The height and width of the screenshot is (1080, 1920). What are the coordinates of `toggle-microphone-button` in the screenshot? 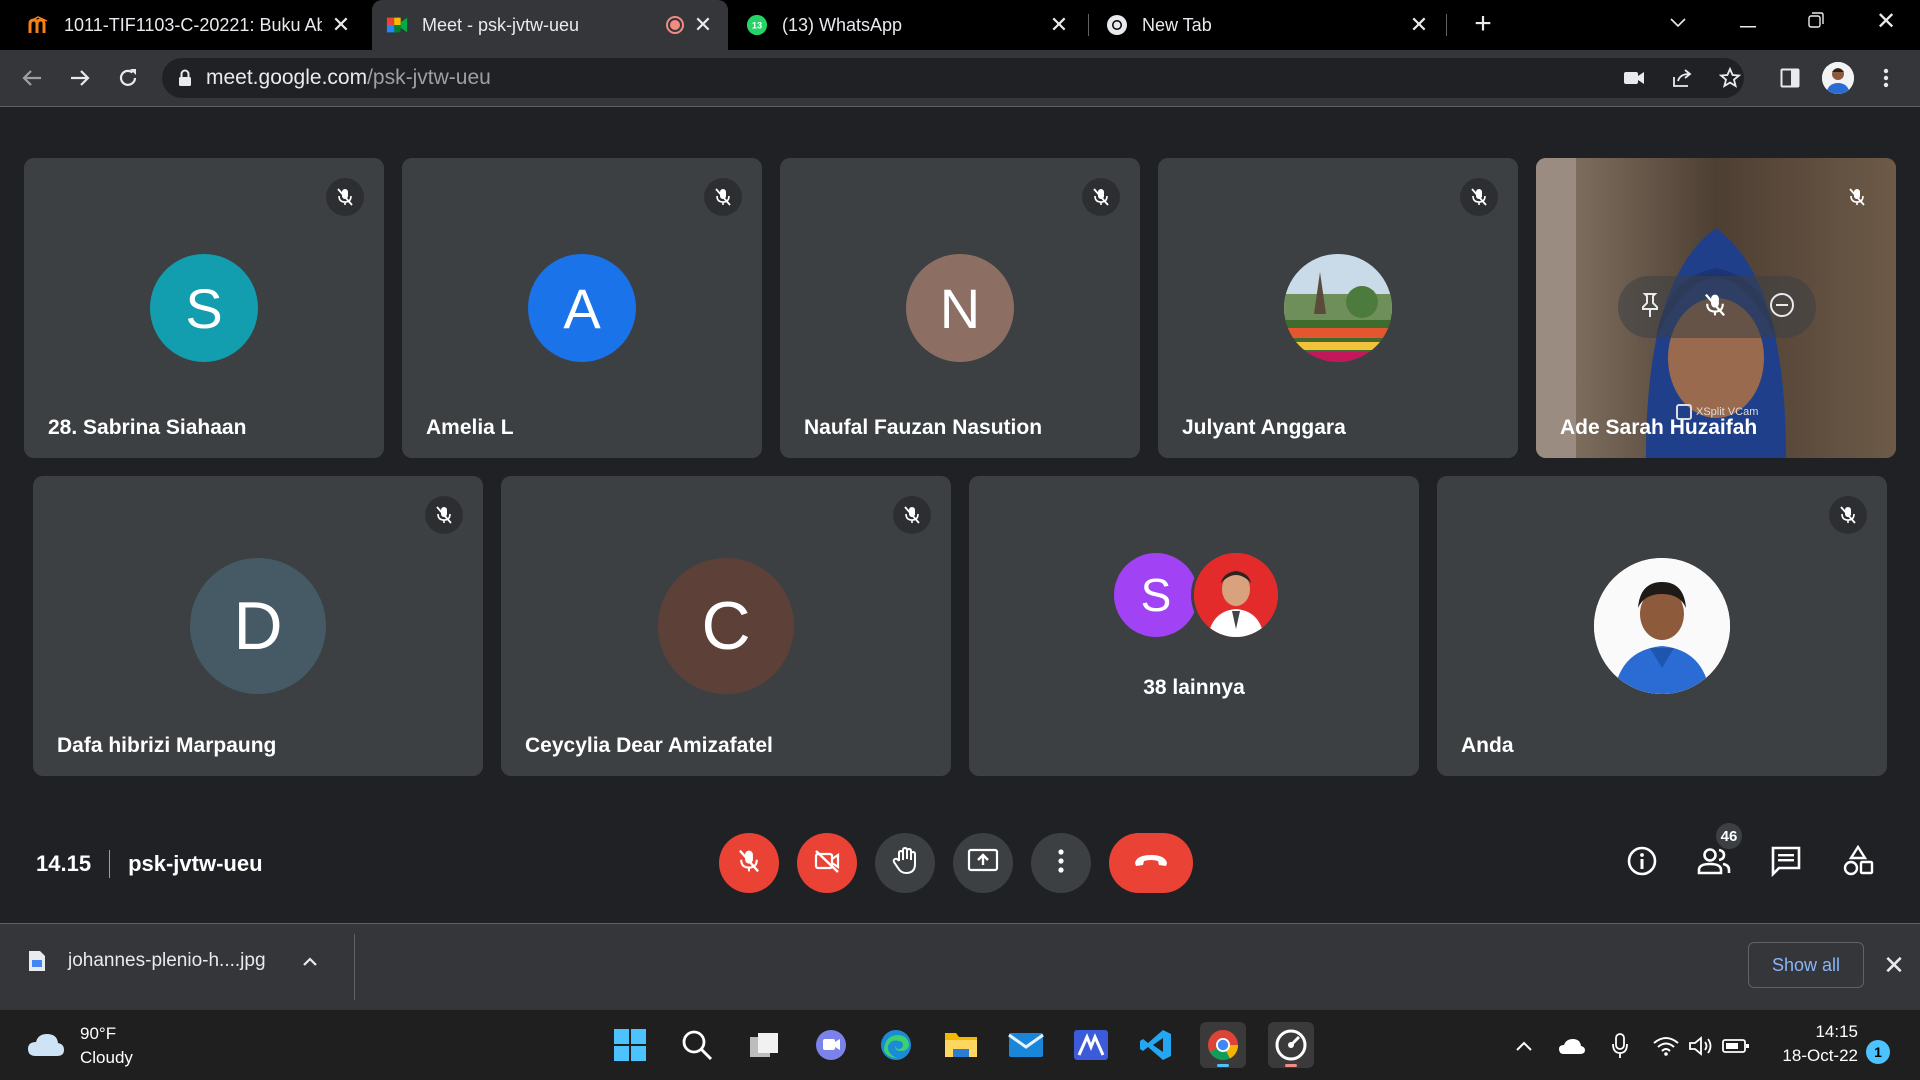 It's located at (749, 863).